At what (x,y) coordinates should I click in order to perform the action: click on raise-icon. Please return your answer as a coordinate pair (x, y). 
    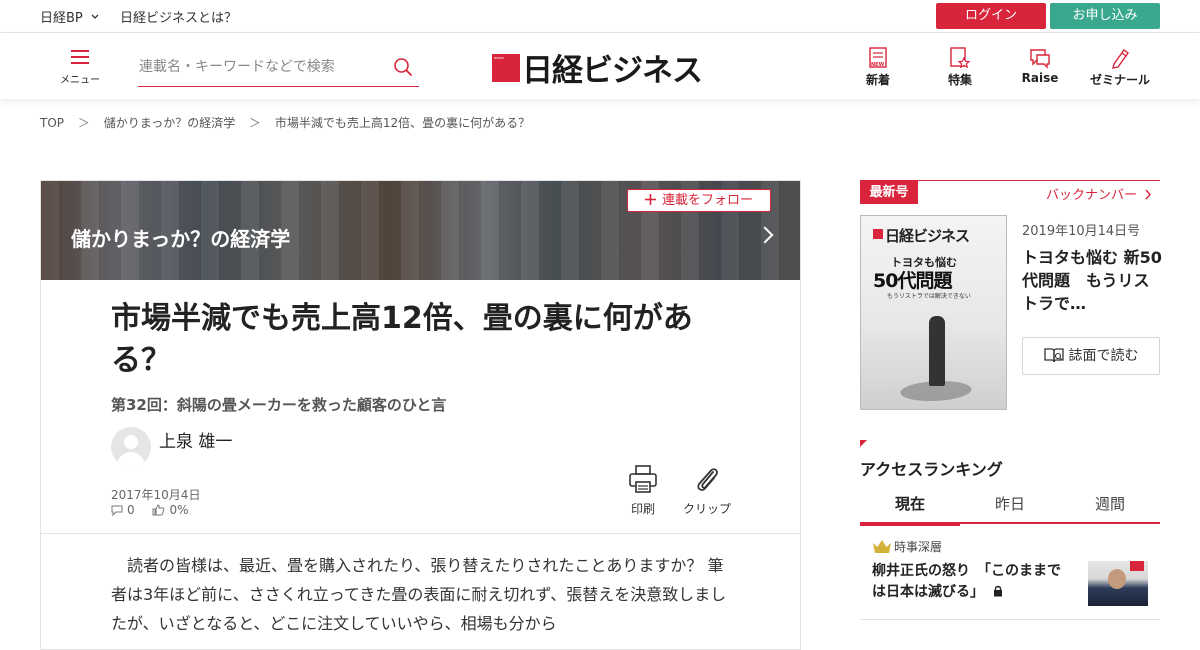
    Looking at the image, I should click on (1040, 59).